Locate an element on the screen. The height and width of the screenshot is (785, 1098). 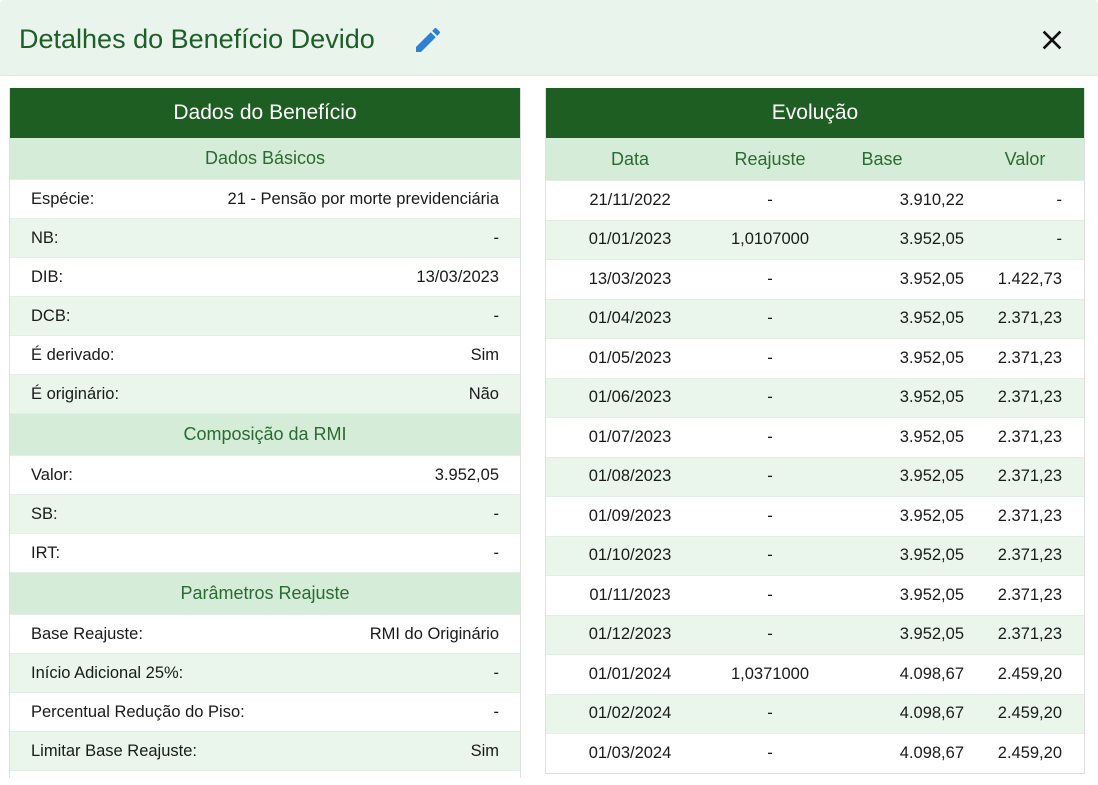
detail-label: SB: is located at coordinates (44, 513).